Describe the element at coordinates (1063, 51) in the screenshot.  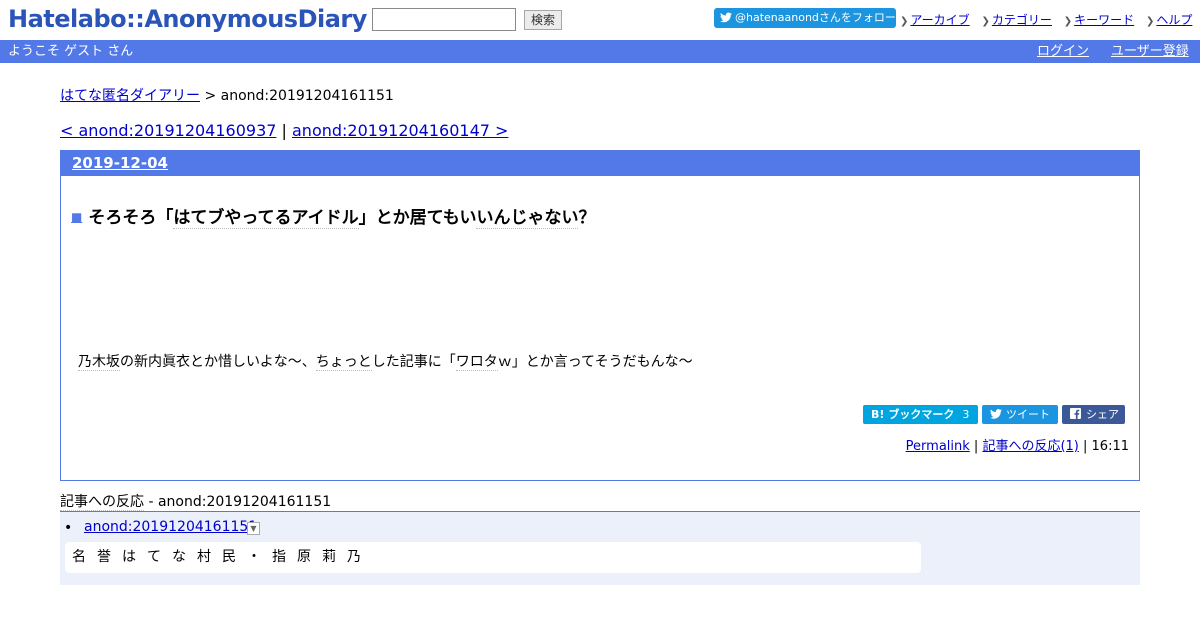
I see `login-link: ログイン` at that location.